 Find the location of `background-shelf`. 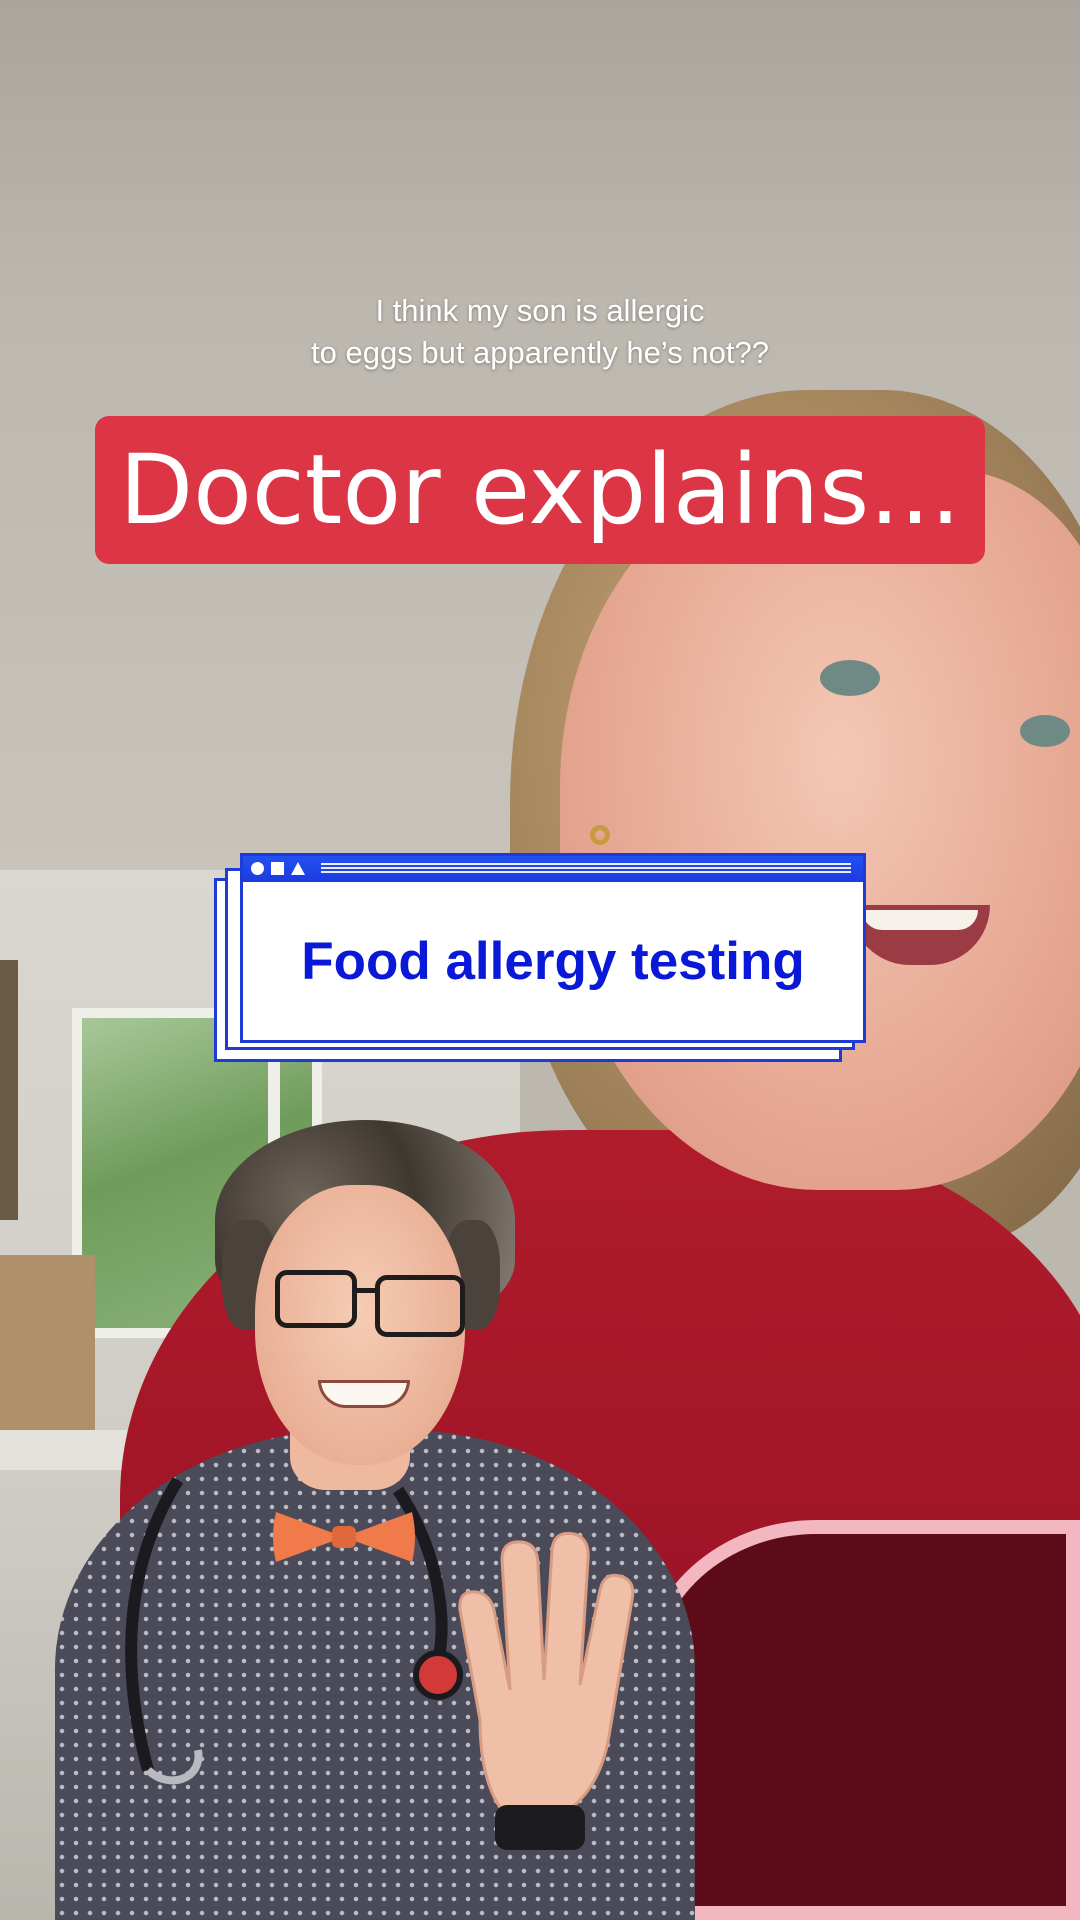

background-shelf is located at coordinates (9, 1090).